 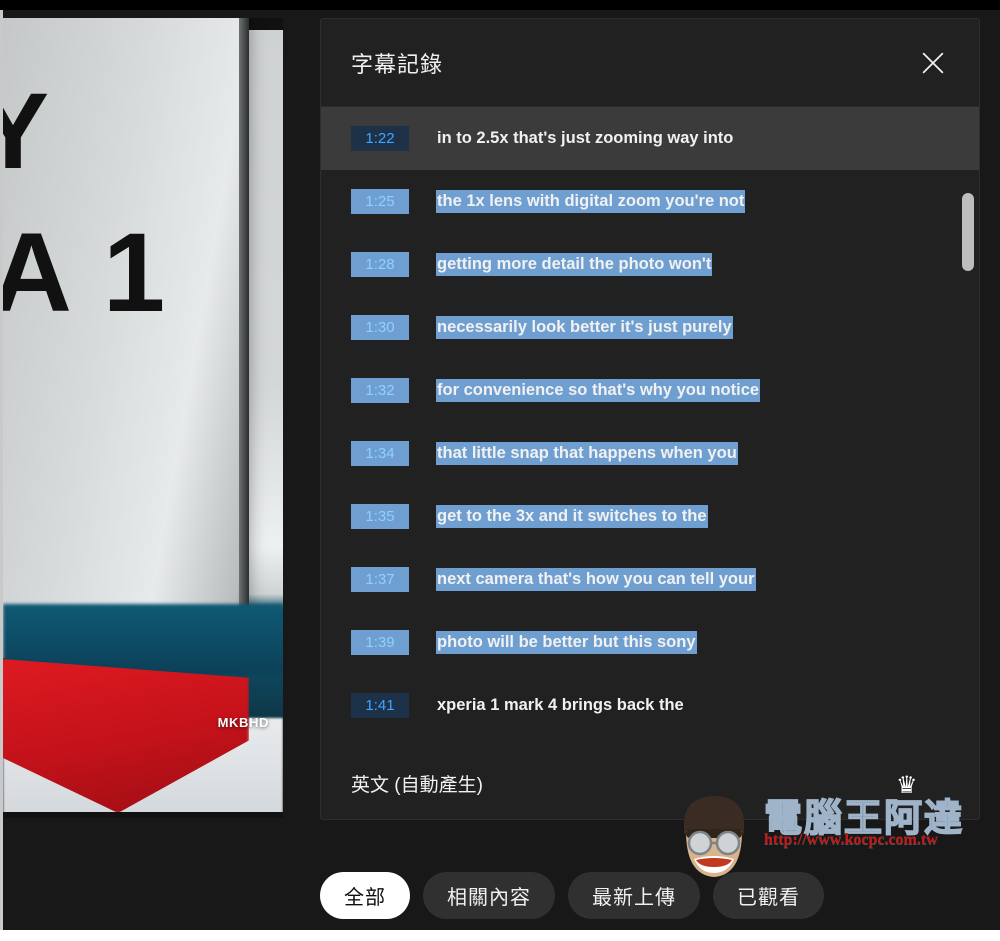 I want to click on video-overlay-text-1: Y, so click(x=26, y=130).